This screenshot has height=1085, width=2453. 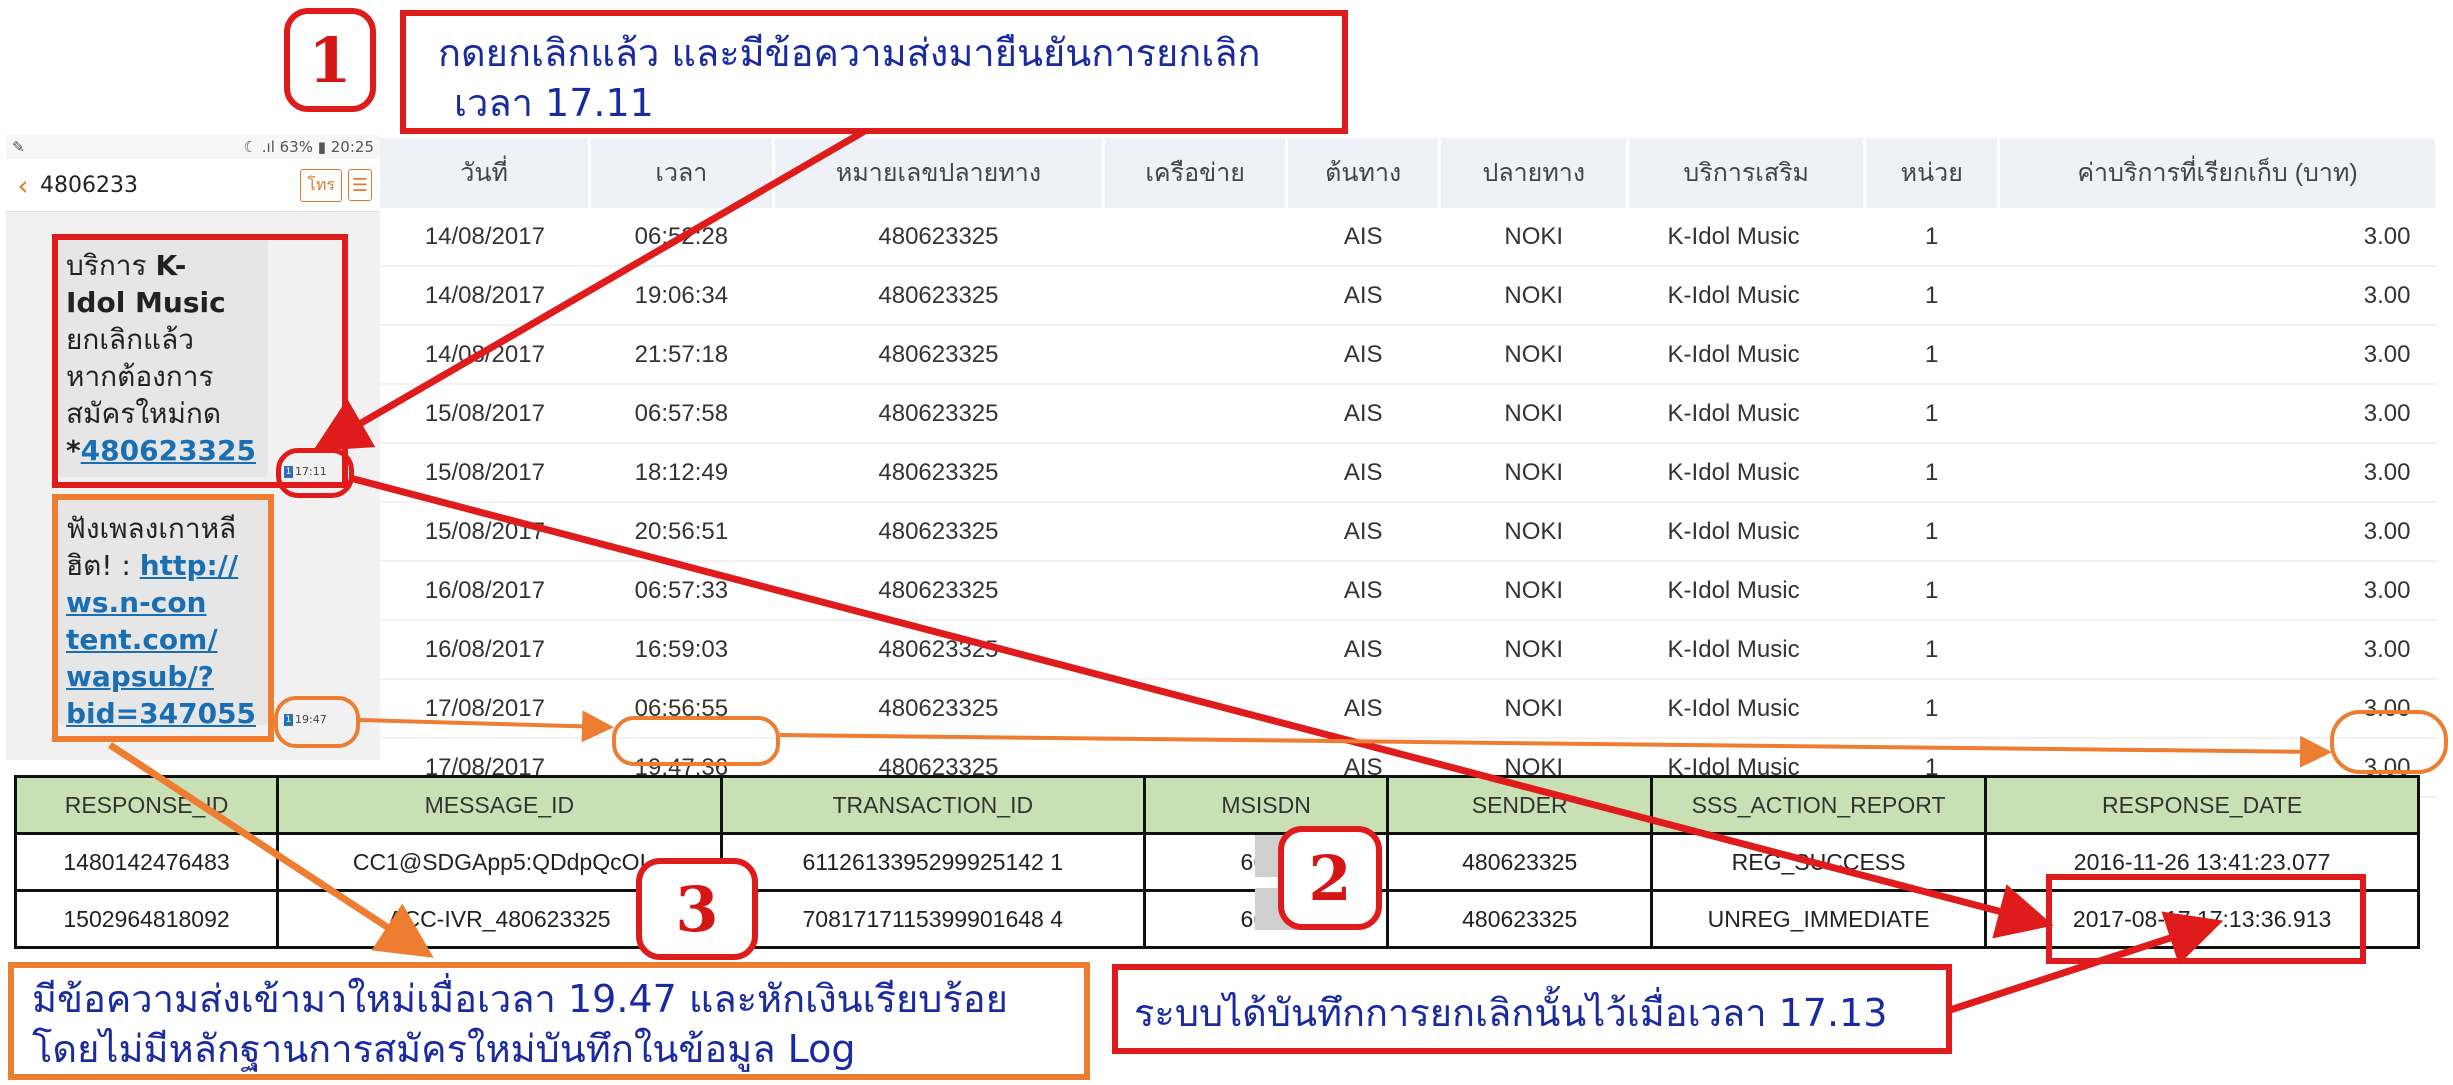 I want to click on billing-cell-time: 16:59:03, so click(x=681, y=650).